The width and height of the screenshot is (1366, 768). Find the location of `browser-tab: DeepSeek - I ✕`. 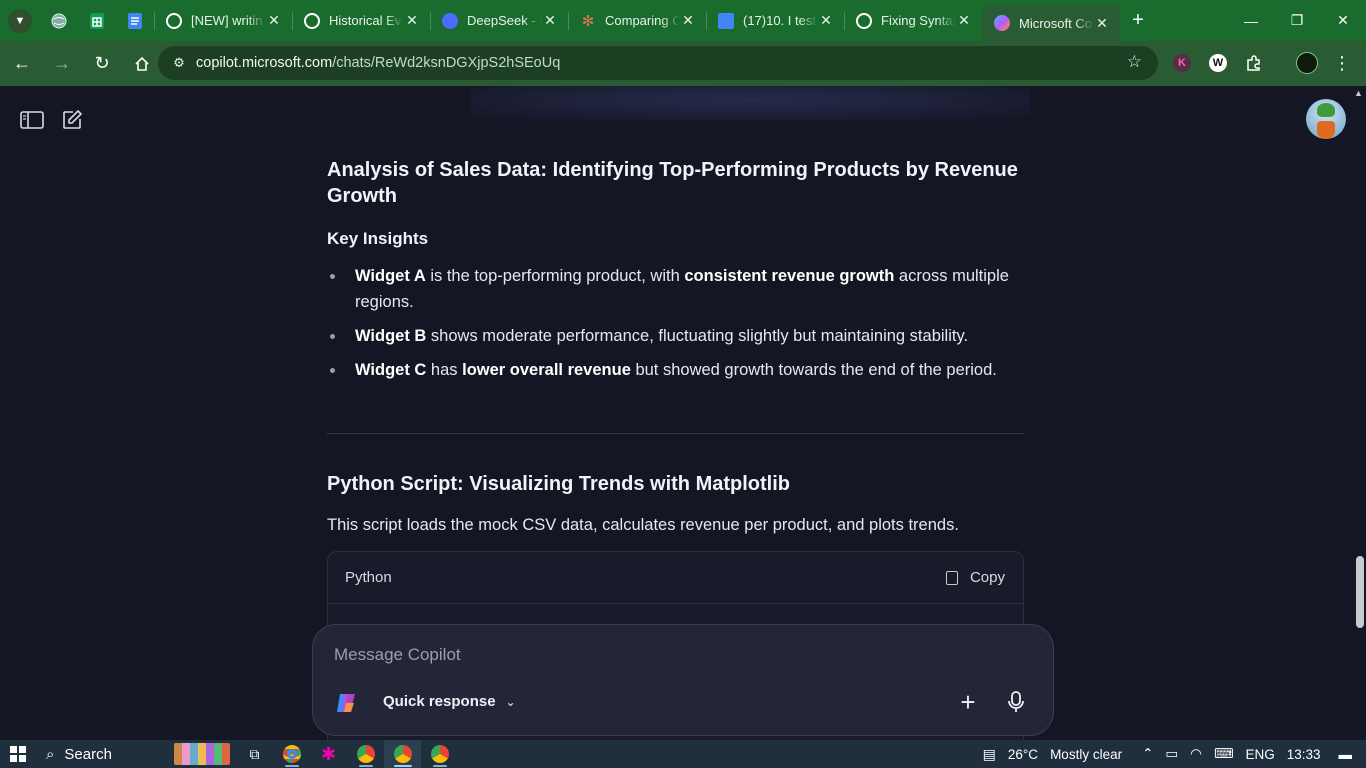

browser-tab: DeepSeek - I ✕ is located at coordinates (499, 20).